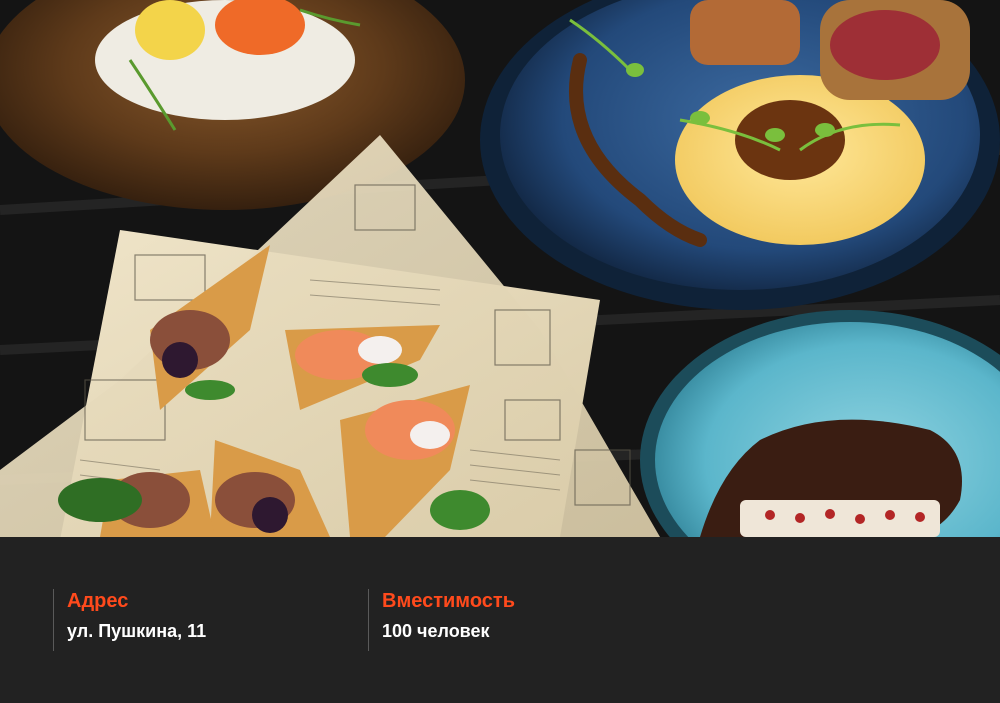 This screenshot has height=703, width=1000. What do you see at coordinates (137, 631) in the screenshot?
I see `address-value: ул. Пушкина, 11` at bounding box center [137, 631].